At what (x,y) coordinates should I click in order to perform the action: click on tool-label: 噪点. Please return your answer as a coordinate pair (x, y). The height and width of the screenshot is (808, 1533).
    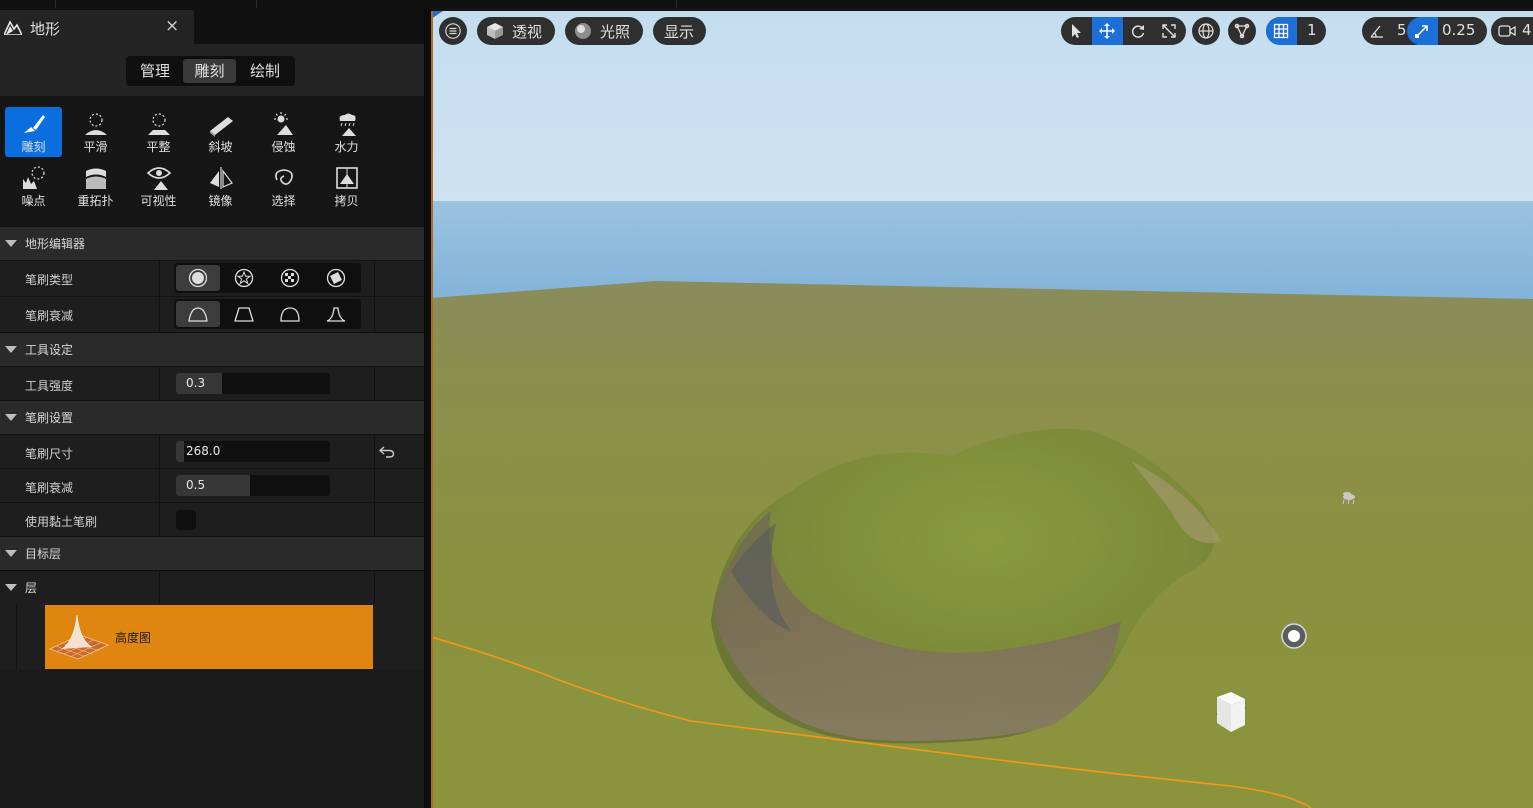
    Looking at the image, I should click on (33, 201).